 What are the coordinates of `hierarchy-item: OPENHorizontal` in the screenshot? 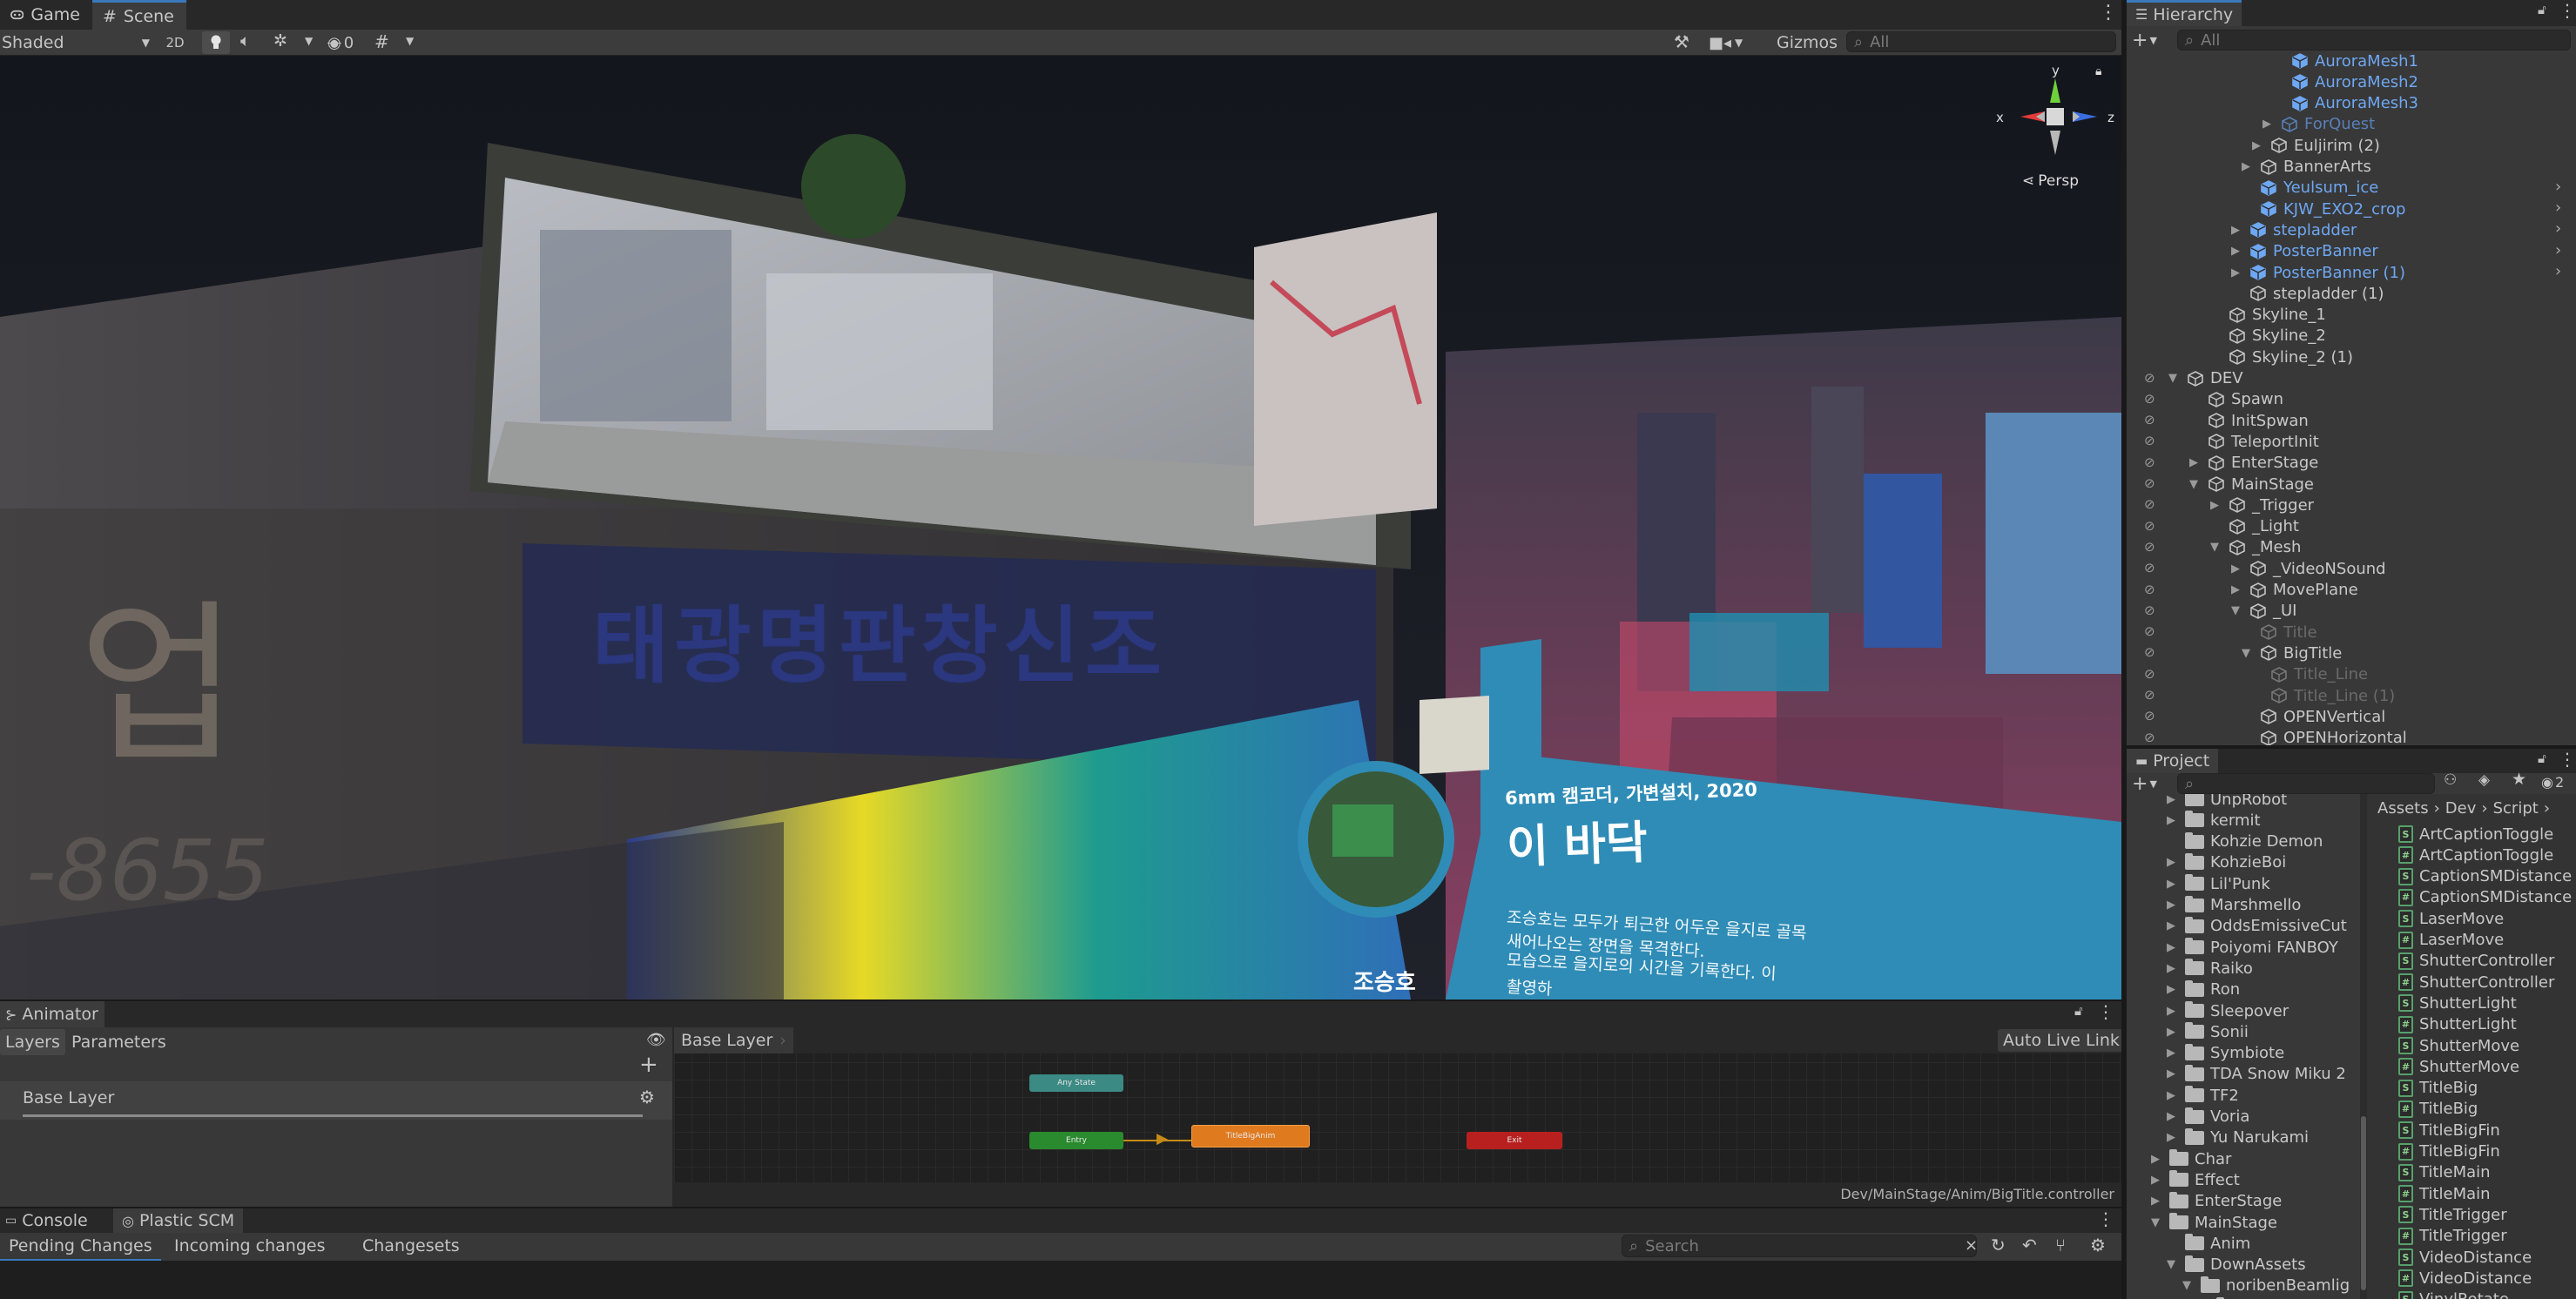 It's located at (2324, 736).